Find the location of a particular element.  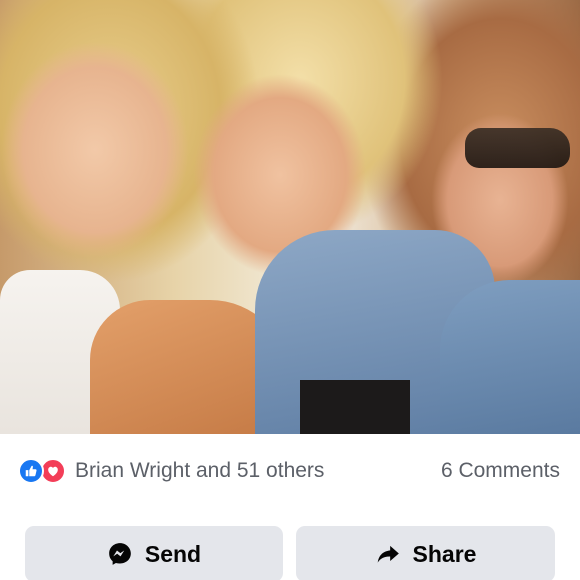

share-label: Share is located at coordinates (444, 553).